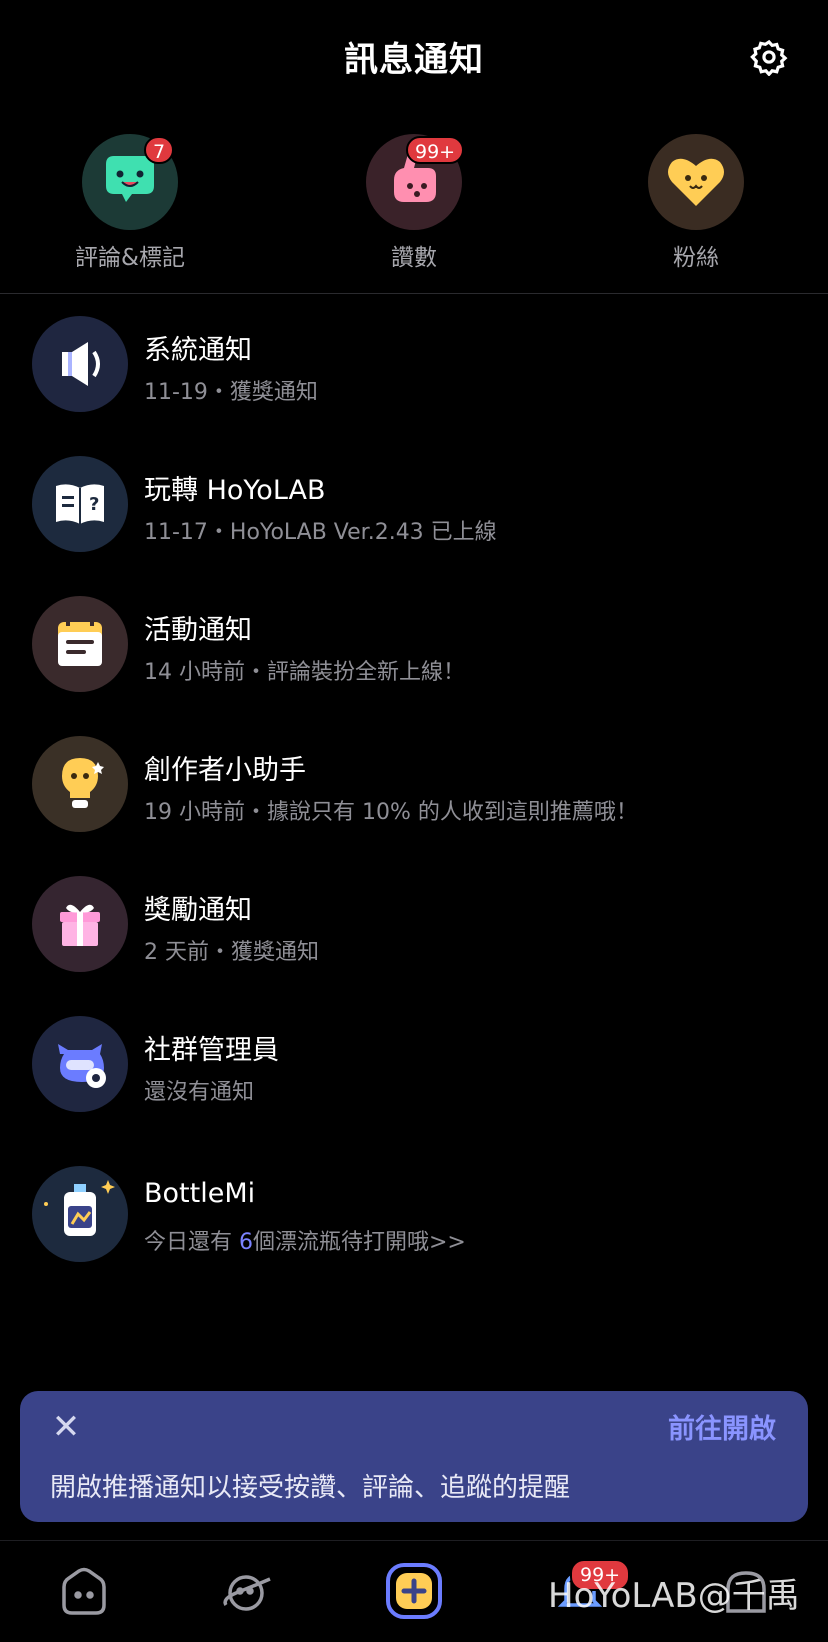 This screenshot has width=828, height=1642. Describe the element at coordinates (696, 182) in the screenshot. I see `heart-face-icon` at that location.